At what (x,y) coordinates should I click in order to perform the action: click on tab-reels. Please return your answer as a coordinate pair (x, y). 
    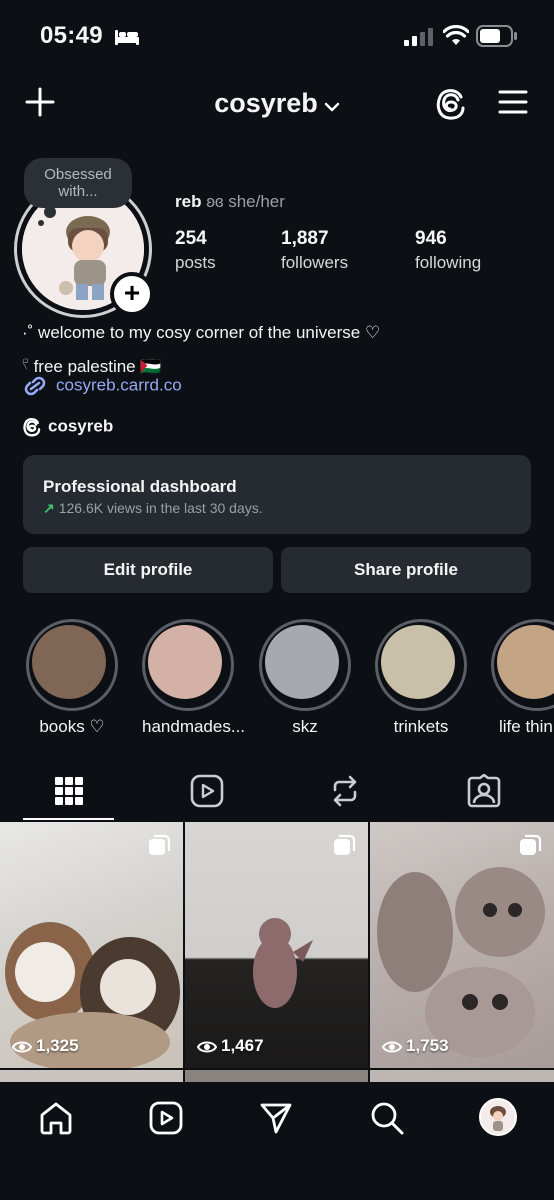
    Looking at the image, I should click on (206, 791).